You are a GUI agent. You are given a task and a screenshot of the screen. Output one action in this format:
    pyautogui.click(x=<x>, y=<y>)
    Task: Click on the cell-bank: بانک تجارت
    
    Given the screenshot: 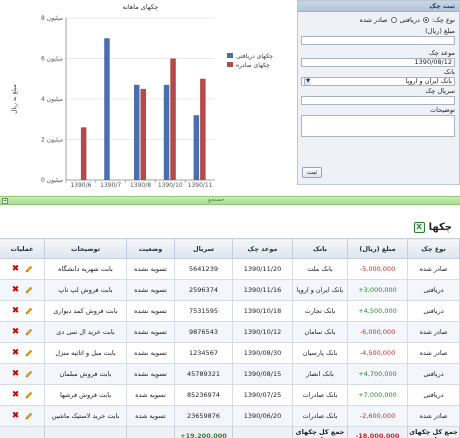 What is the action you would take?
    pyautogui.click(x=320, y=311)
    